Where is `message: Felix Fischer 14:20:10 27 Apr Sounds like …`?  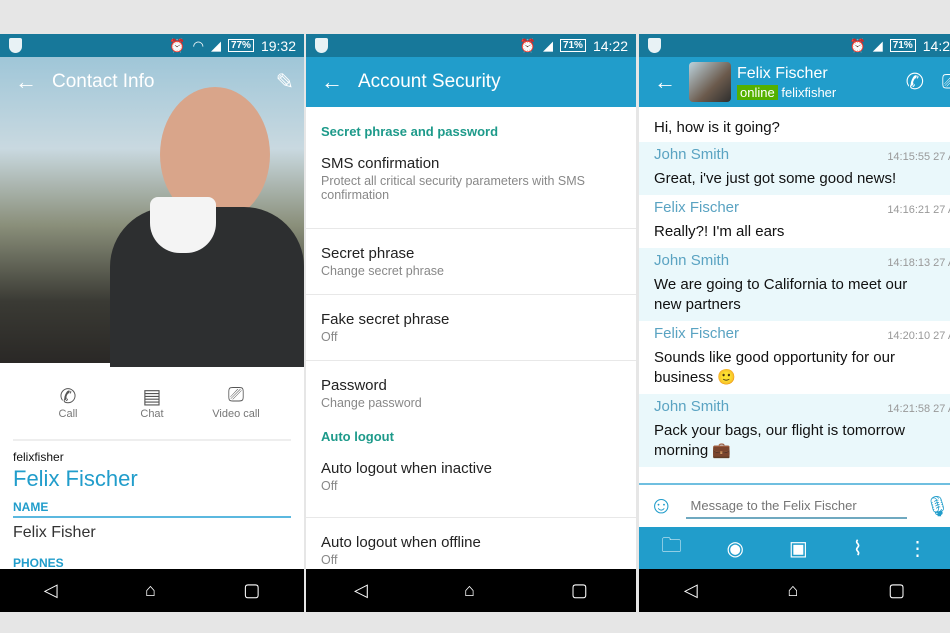 message: Felix Fischer 14:20:10 27 Apr Sounds like … is located at coordinates (794, 357).